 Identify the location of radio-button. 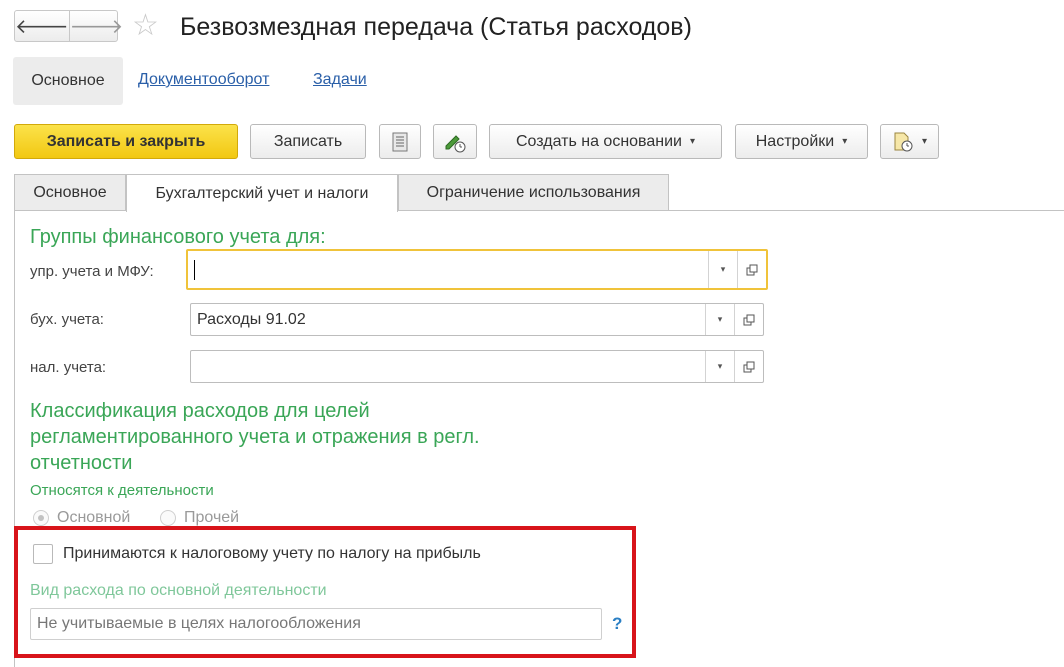
(168, 518).